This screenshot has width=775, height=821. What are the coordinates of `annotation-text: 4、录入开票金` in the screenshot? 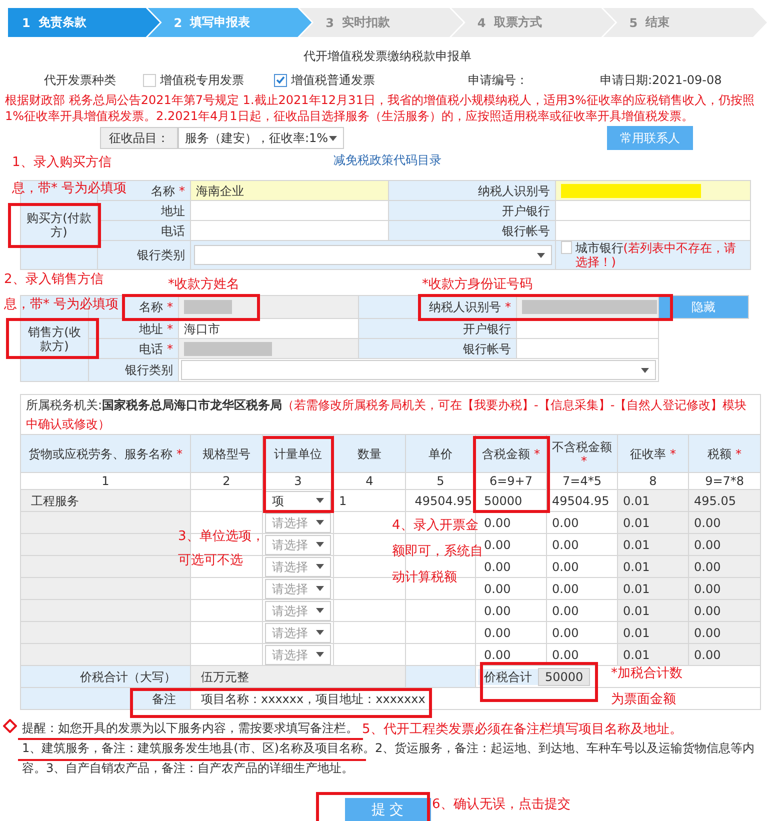 It's located at (435, 526).